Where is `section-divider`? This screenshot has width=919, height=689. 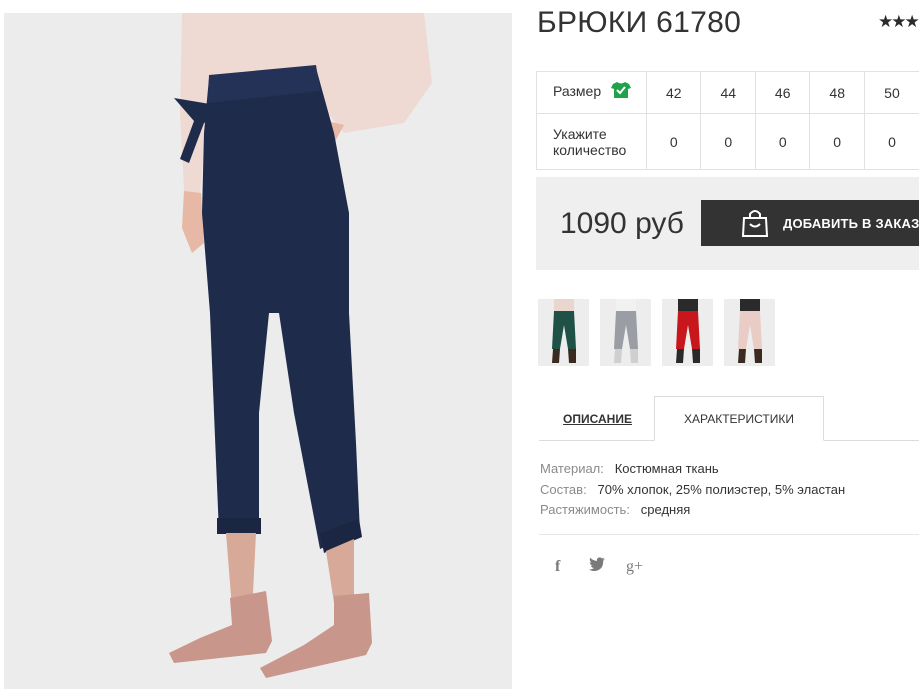 section-divider is located at coordinates (729, 534).